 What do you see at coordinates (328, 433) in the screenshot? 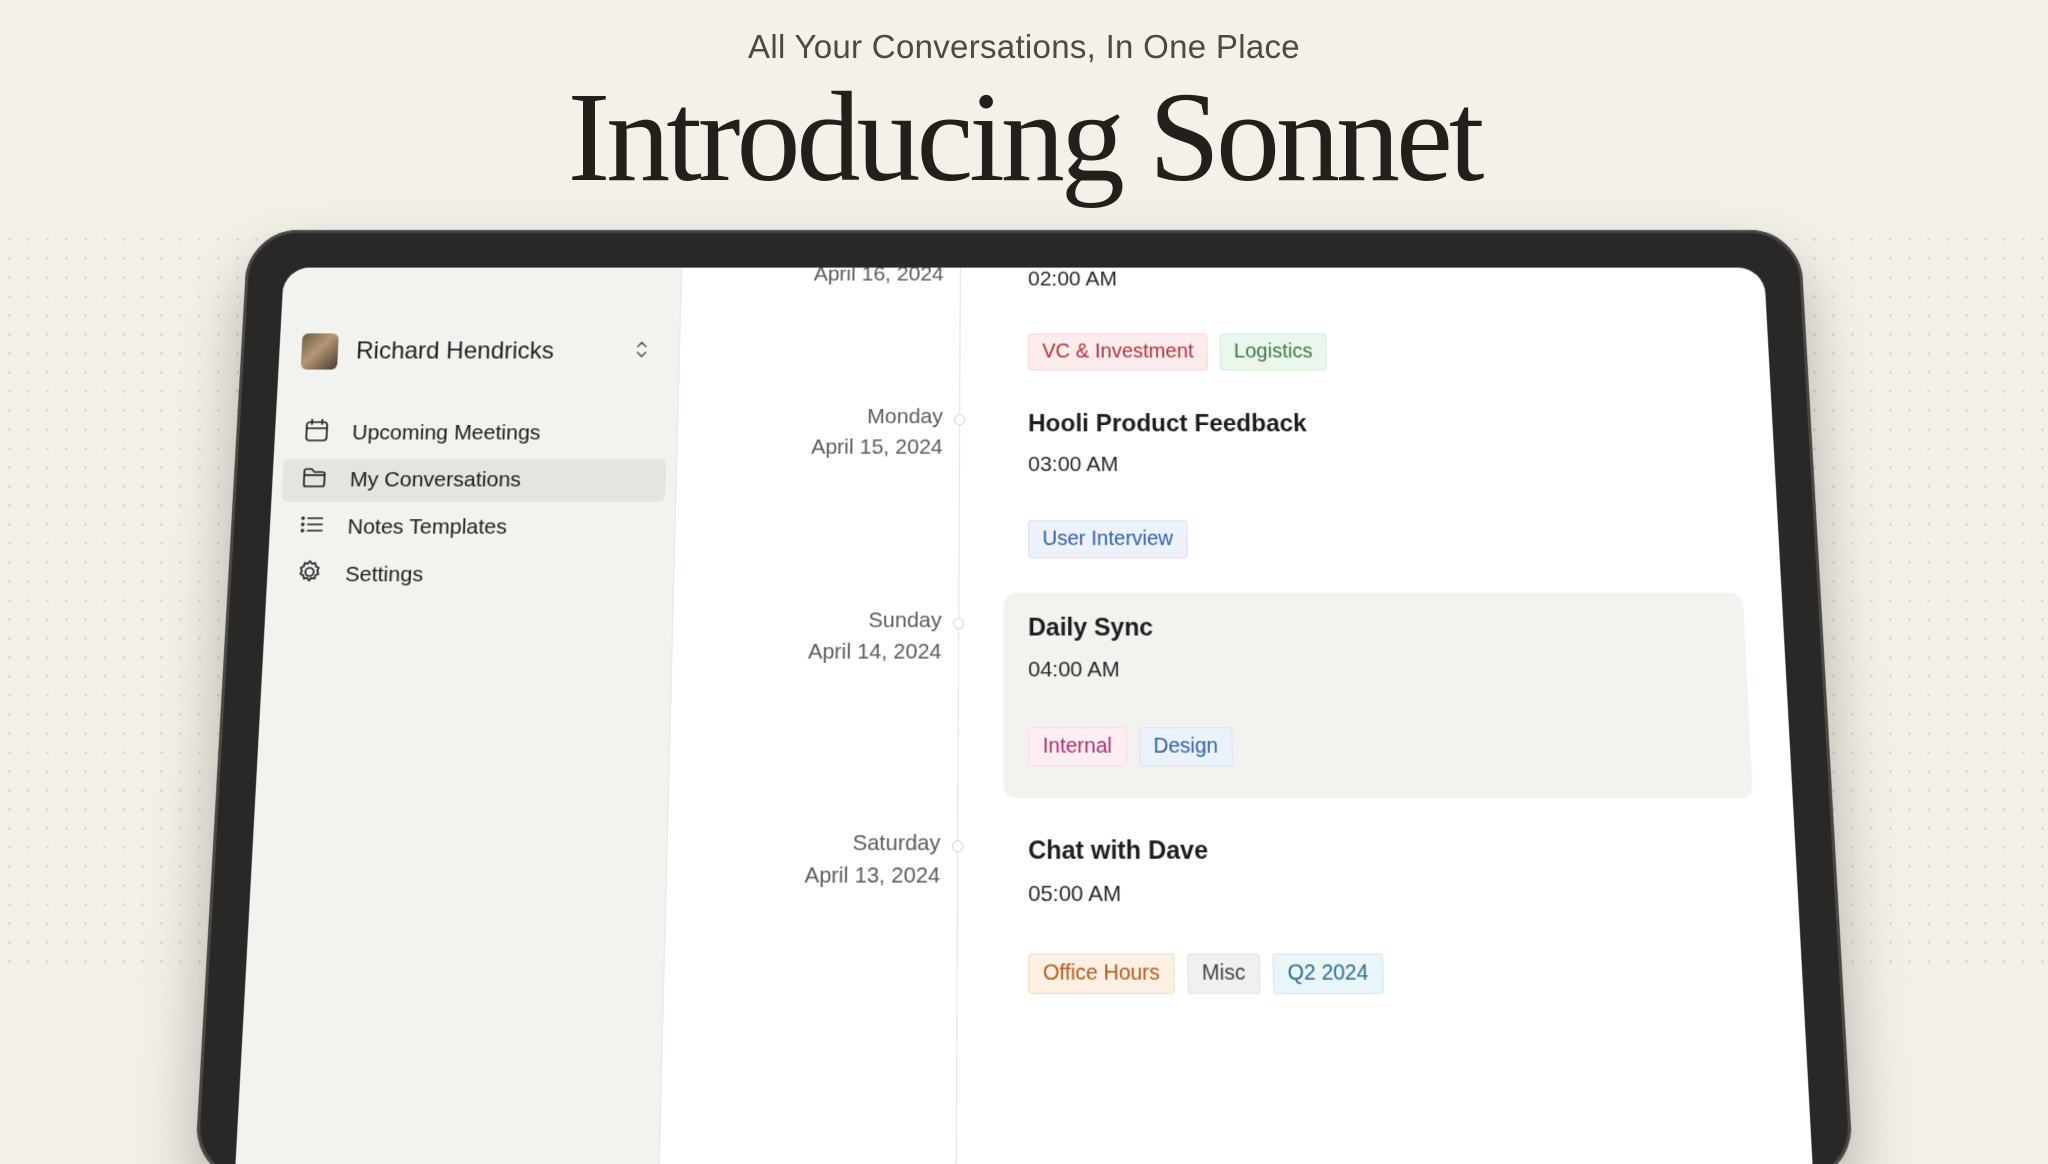
I see `calendar-icon` at bounding box center [328, 433].